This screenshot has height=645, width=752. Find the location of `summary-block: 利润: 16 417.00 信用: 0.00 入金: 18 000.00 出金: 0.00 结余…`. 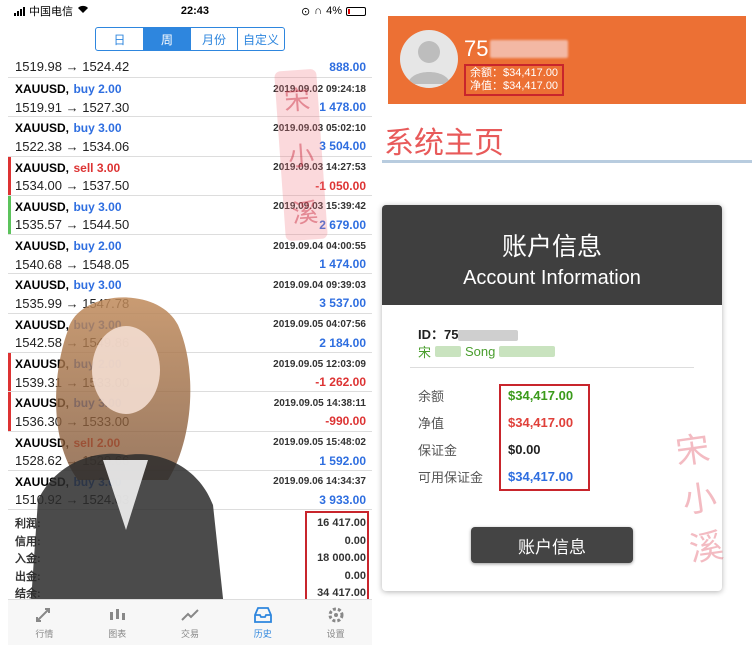

summary-block: 利润: 16 417.00 信用: 0.00 入金: 18 000.00 出金: 0.00 结余… is located at coordinates (190, 557).